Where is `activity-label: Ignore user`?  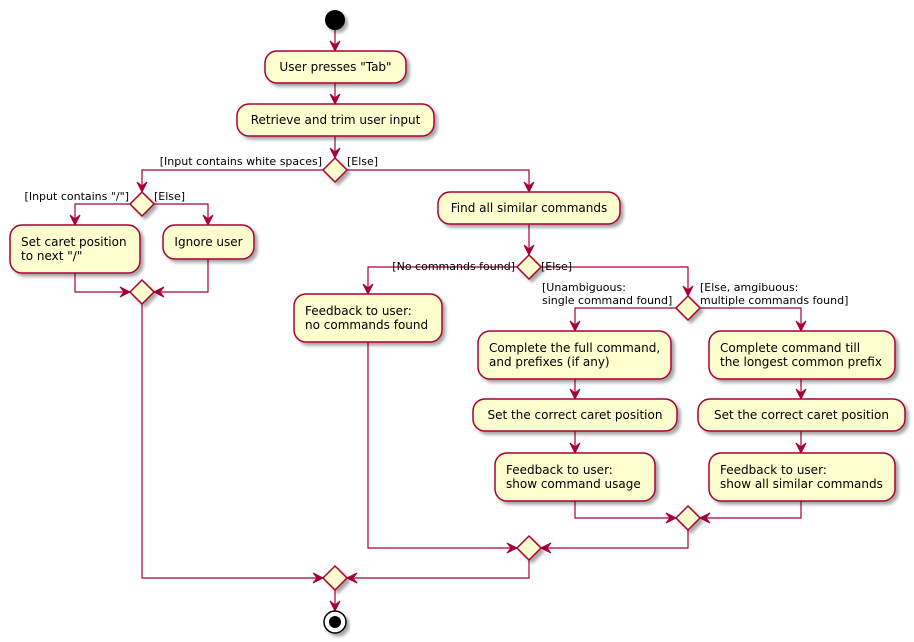
activity-label: Ignore user is located at coordinates (208, 242).